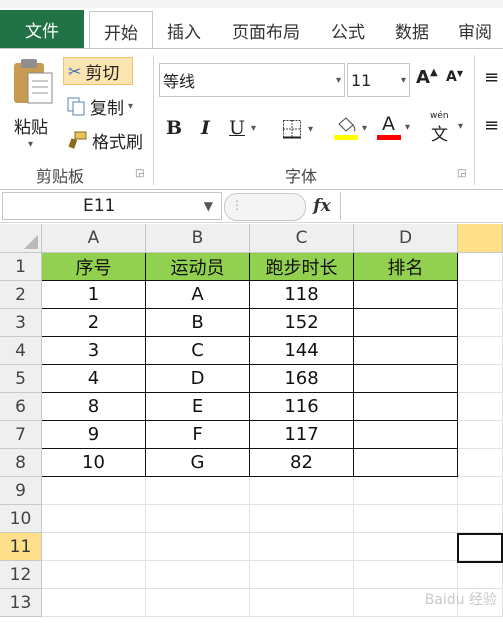  I want to click on cell-e2, so click(480, 295).